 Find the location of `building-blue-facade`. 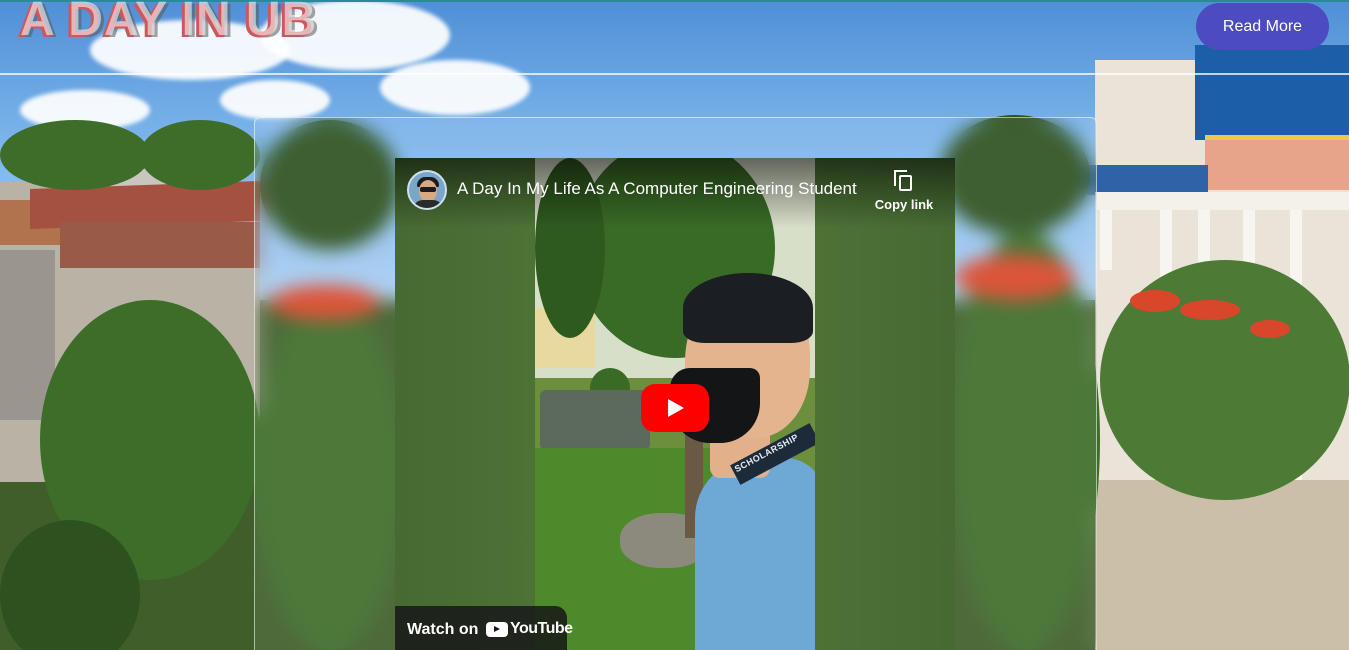

building-blue-facade is located at coordinates (1272, 92).